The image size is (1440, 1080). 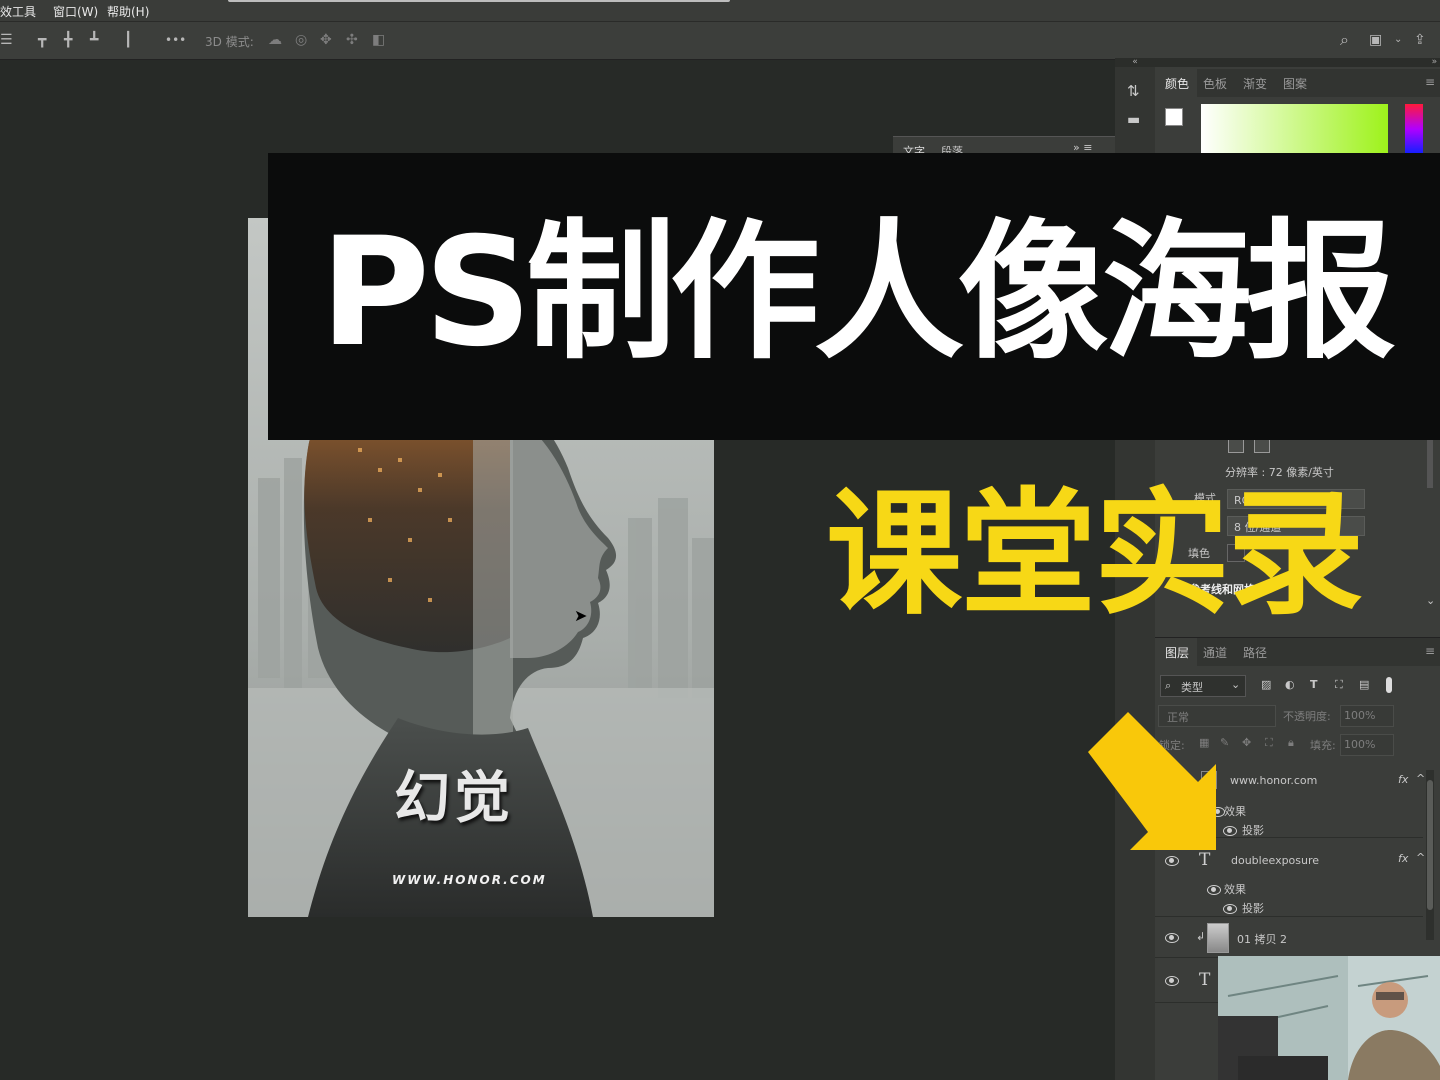 What do you see at coordinates (1297, 651) in the screenshot?
I see `layers-panel-tabs: 图层 通道 路径 ≡` at bounding box center [1297, 651].